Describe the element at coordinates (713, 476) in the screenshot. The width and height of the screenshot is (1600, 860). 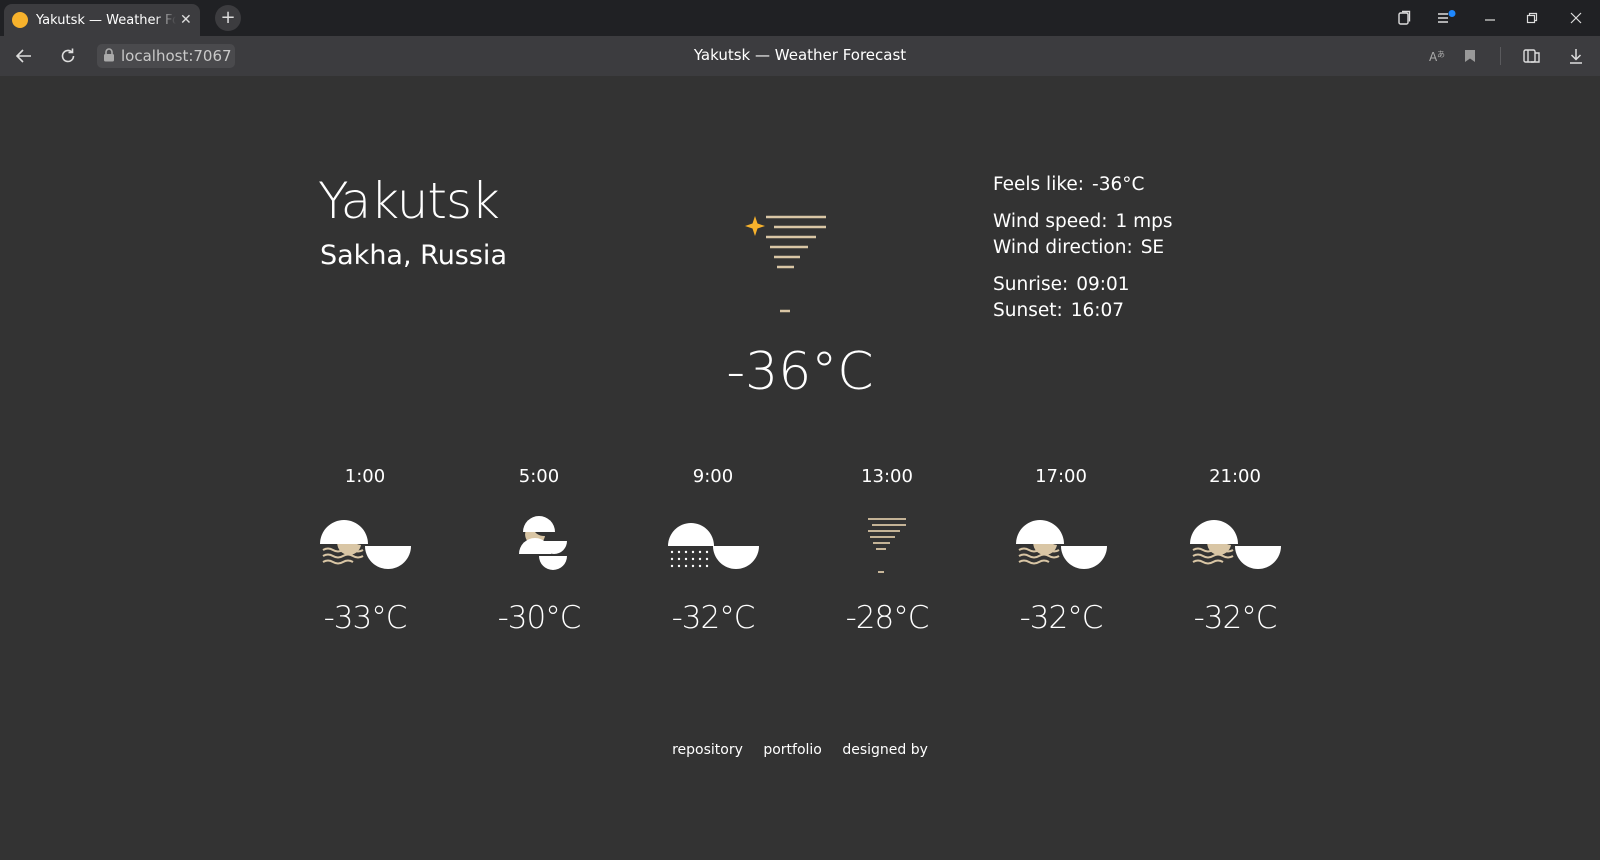
I see `hour-time: 9:00` at that location.